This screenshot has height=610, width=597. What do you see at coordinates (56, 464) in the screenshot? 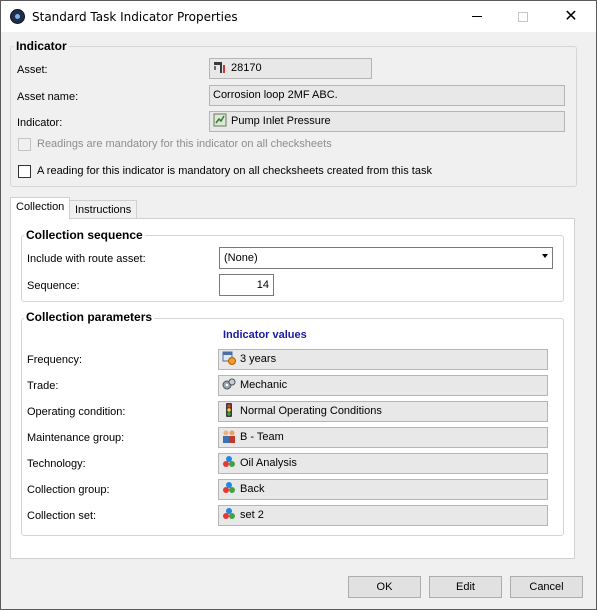
I see `technology-label: Technology:` at bounding box center [56, 464].